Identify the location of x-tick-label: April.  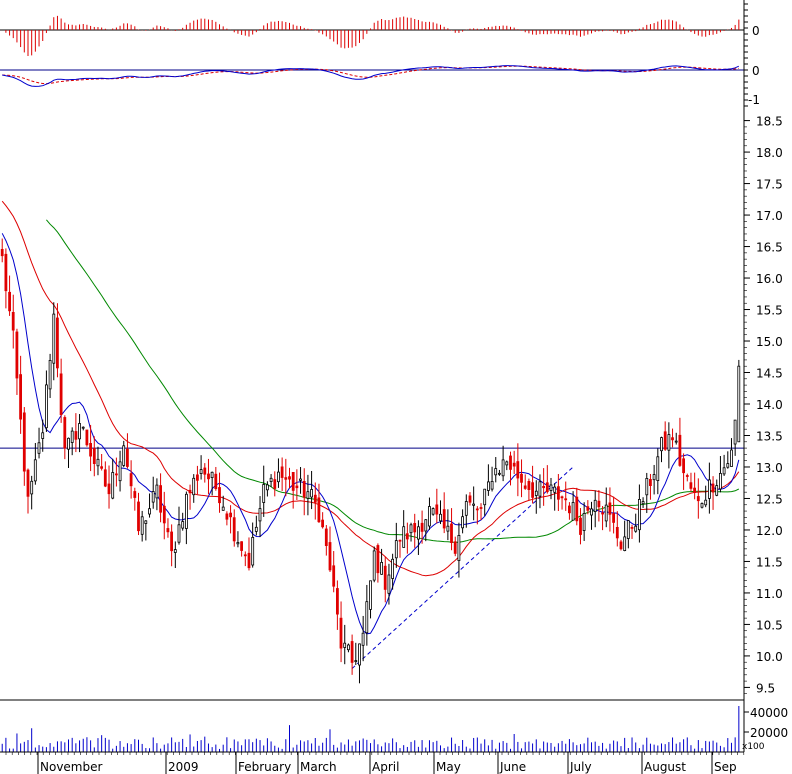
(385, 767).